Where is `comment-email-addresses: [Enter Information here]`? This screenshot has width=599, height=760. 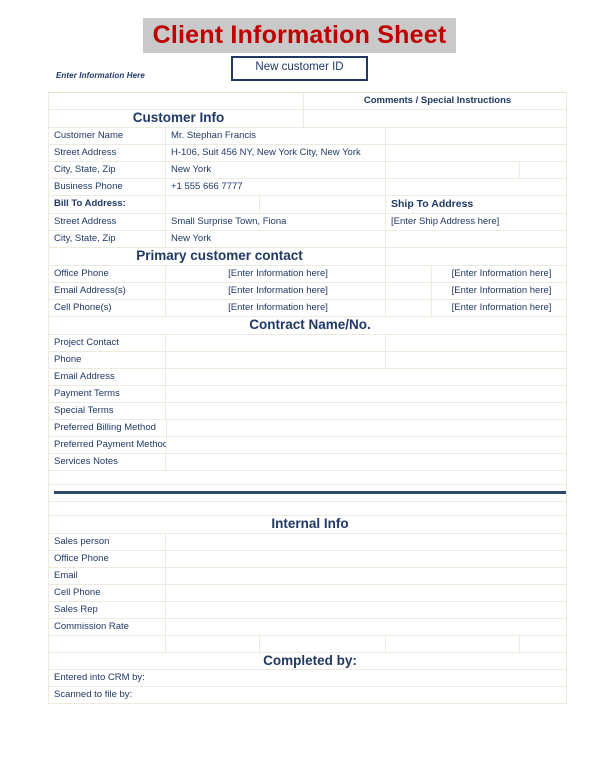
comment-email-addresses: [Enter Information here] is located at coordinates (499, 290).